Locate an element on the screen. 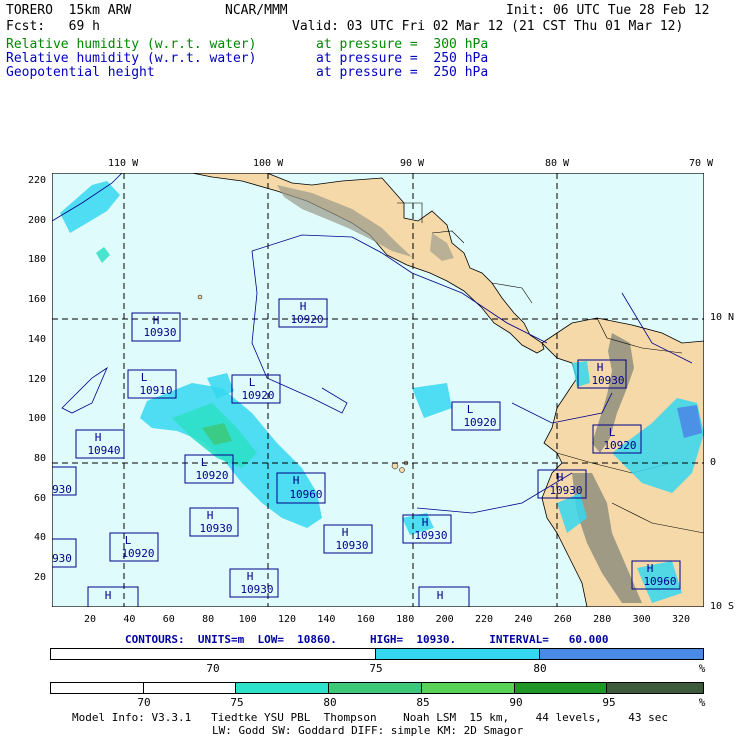 The image size is (740, 740). bottom-tick-label: 260 is located at coordinates (562, 619).